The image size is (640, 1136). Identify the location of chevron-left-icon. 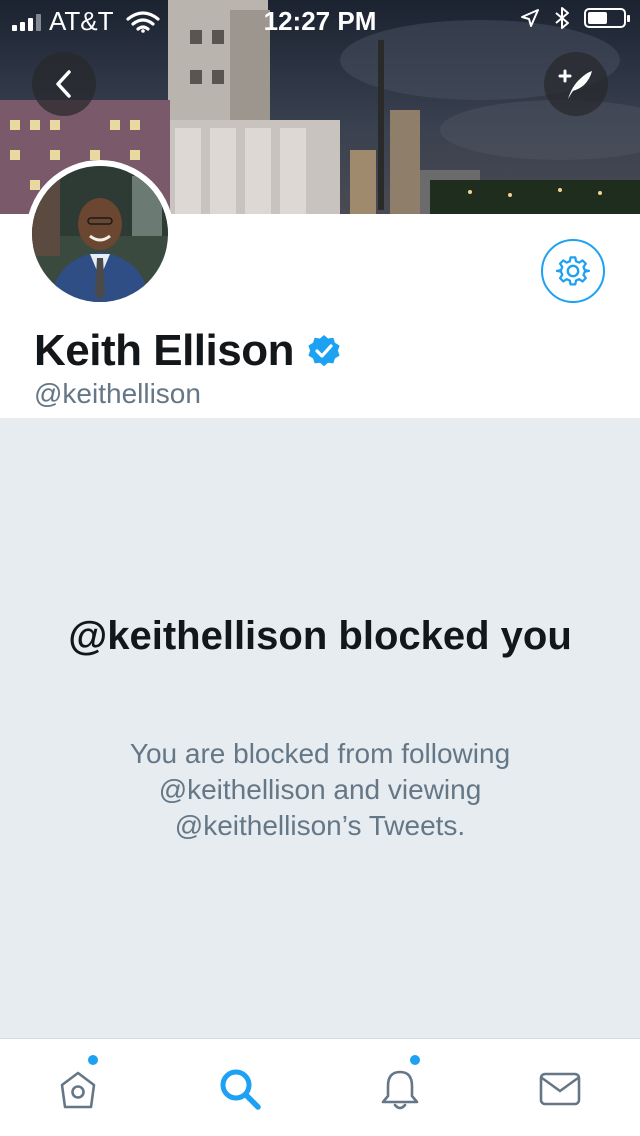
(63, 84).